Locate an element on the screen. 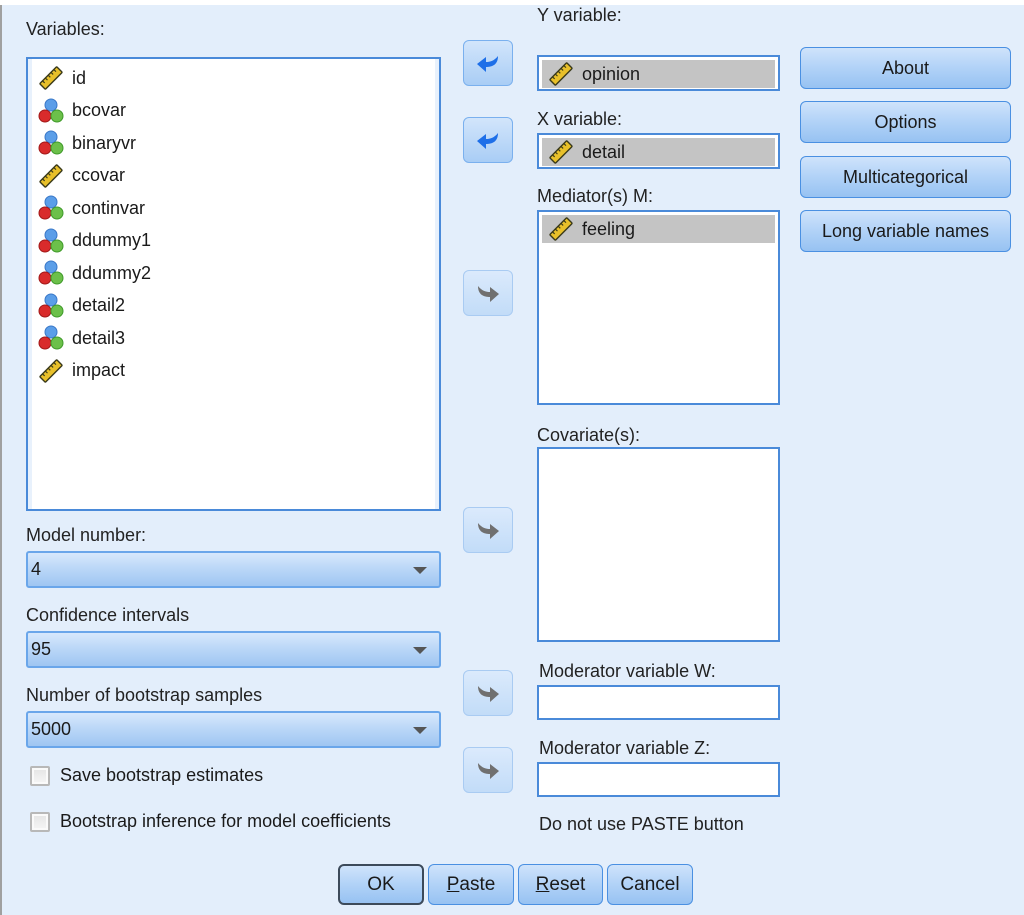 Image resolution: width=1024 pixels, height=915 pixels. variables-label: Variables: is located at coordinates (65, 29).